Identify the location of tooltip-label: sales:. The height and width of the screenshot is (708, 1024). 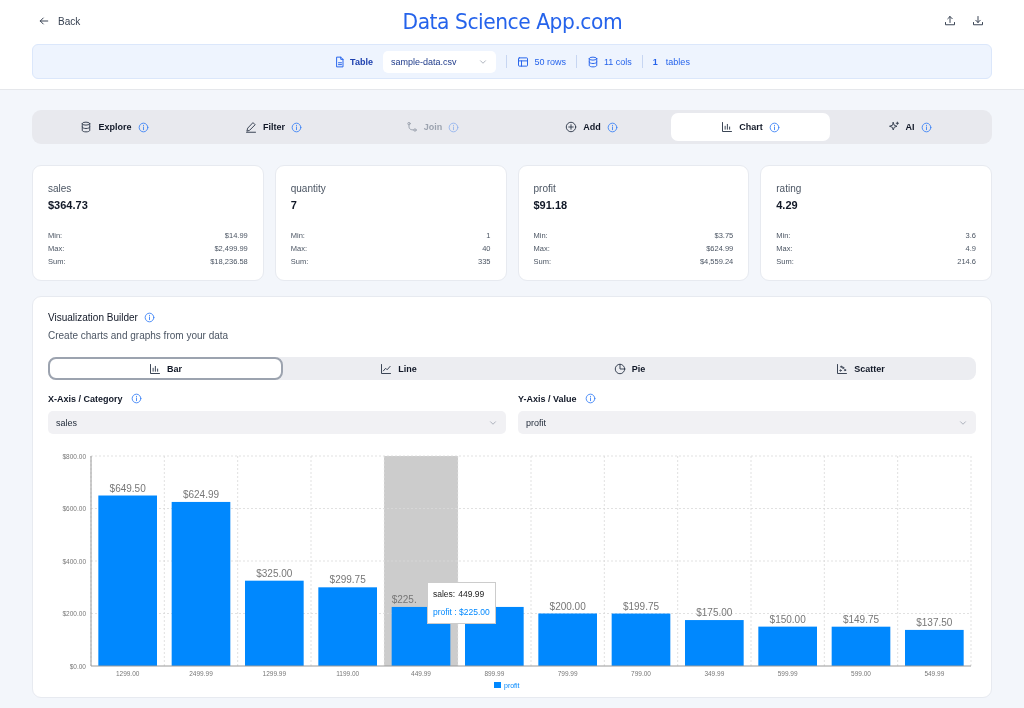
(444, 594).